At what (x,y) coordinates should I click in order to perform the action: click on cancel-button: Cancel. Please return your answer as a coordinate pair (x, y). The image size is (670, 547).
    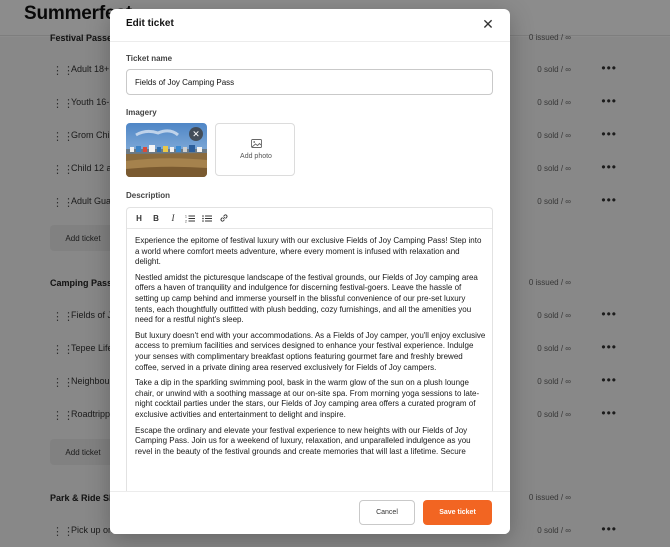
    Looking at the image, I should click on (387, 512).